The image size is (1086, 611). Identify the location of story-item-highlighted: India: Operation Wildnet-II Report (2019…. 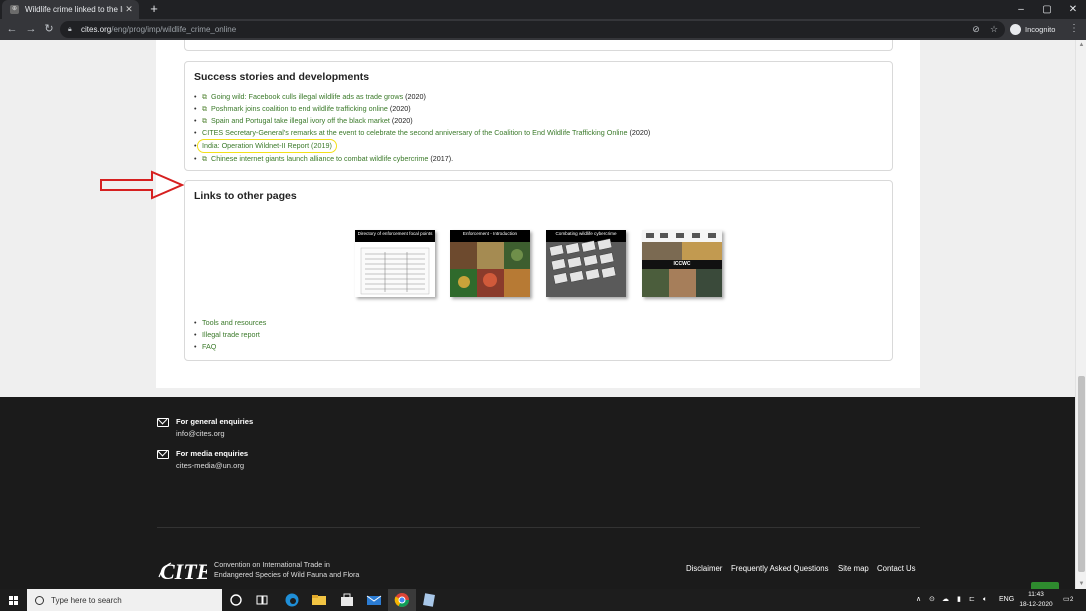
(422, 146).